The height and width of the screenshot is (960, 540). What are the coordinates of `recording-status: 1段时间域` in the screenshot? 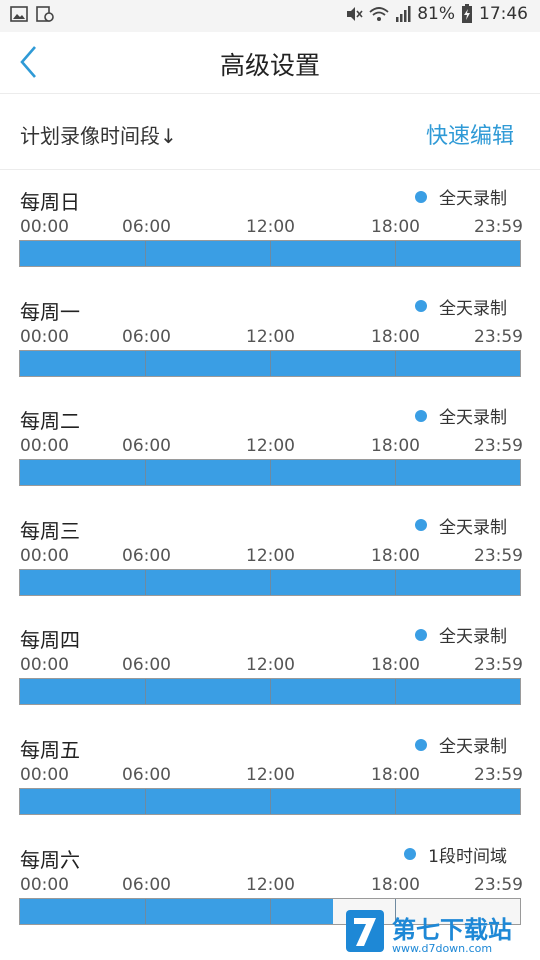 It's located at (455, 854).